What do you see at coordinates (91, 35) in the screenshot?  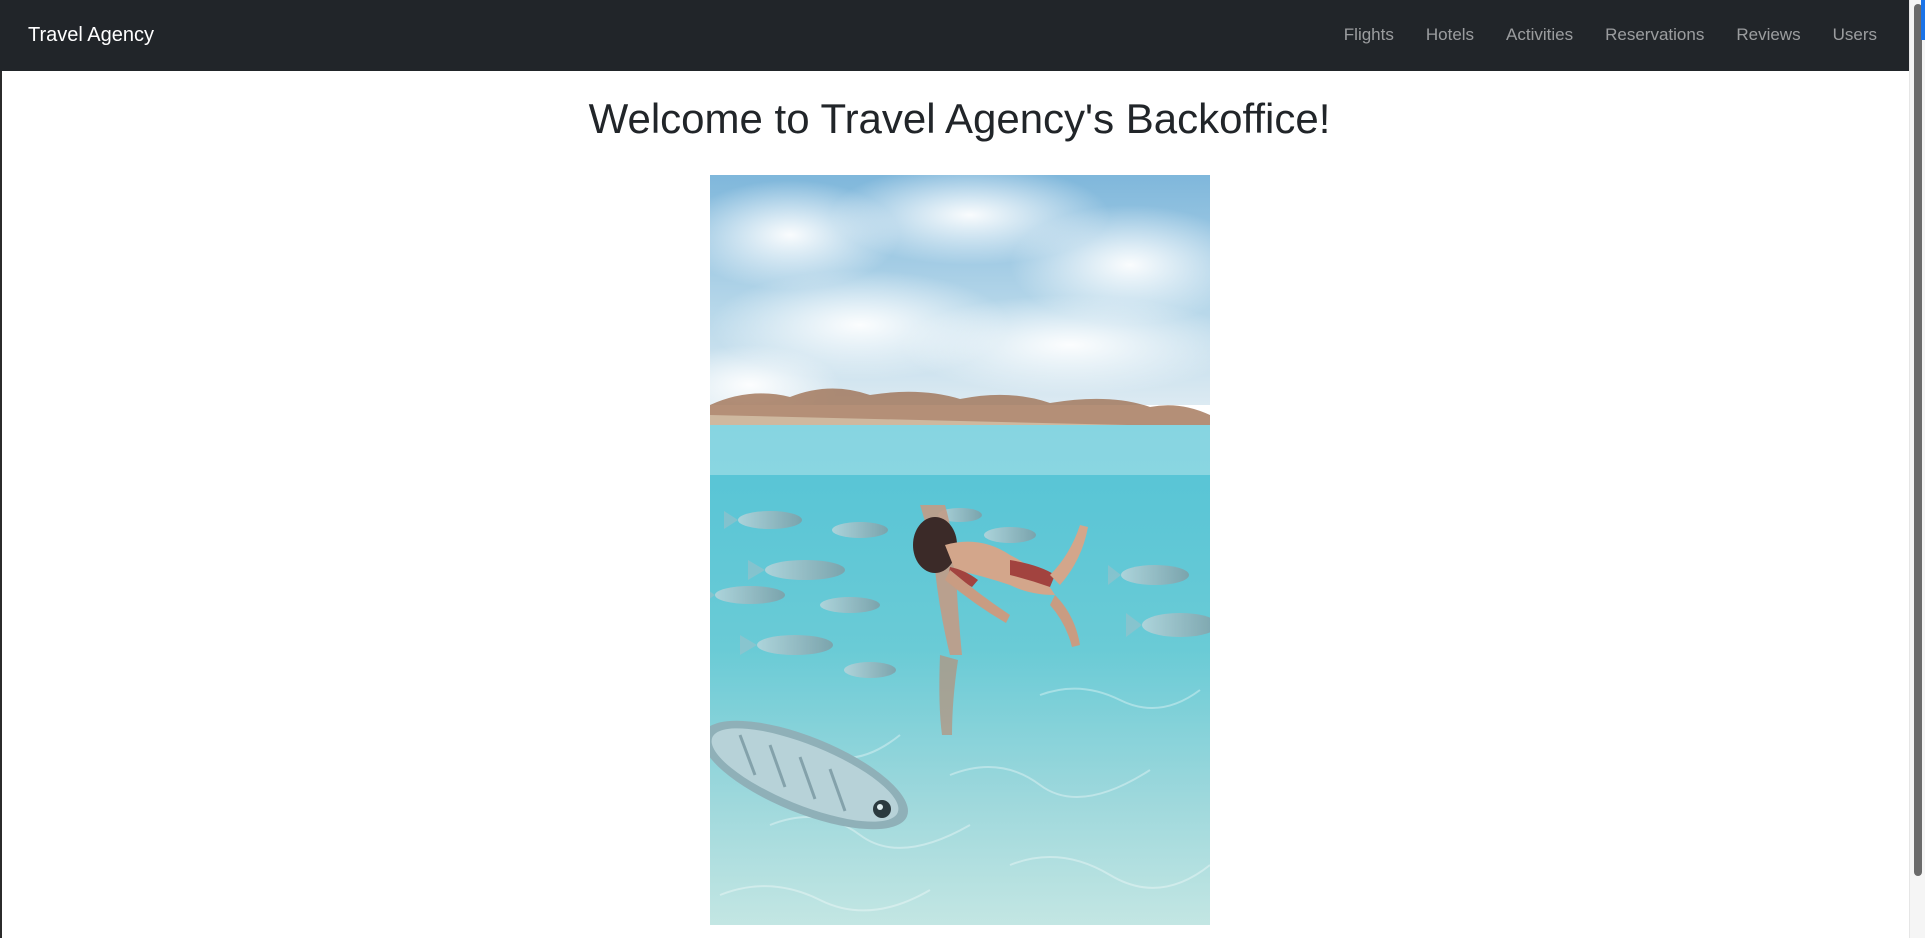 I see `brand-link: Travel Agency` at bounding box center [91, 35].